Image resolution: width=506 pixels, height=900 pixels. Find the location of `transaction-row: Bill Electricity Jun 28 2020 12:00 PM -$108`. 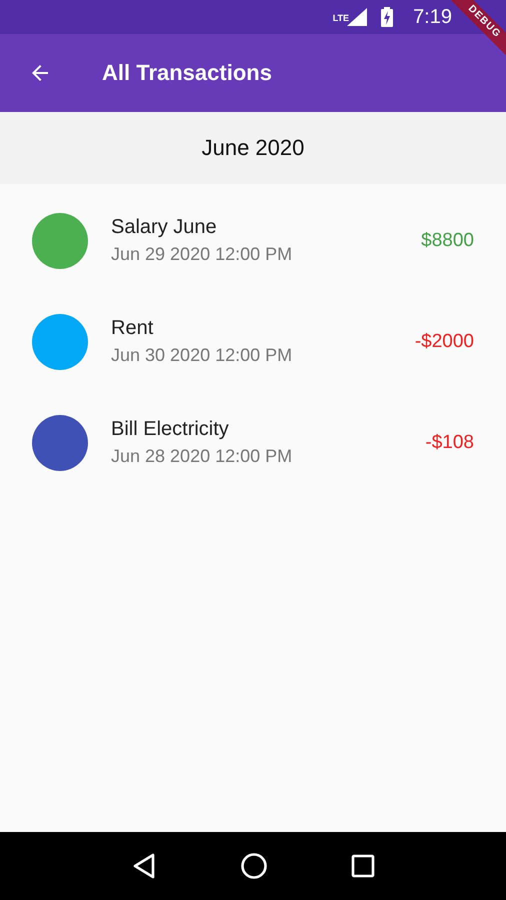

transaction-row: Bill Electricity Jun 28 2020 12:00 PM -$108 is located at coordinates (253, 442).